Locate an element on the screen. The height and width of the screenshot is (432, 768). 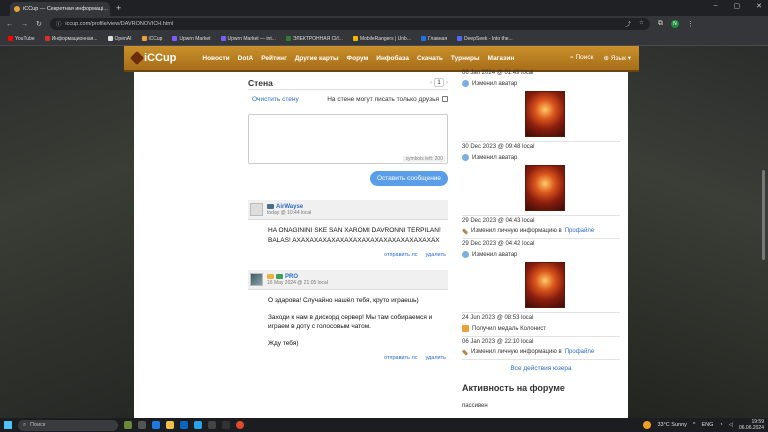
iccup-logo-icon is located at coordinates (137, 58).